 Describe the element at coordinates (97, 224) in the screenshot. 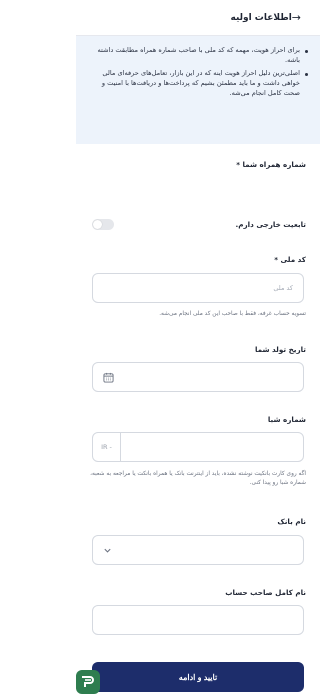

I see `toggle-knob` at that location.